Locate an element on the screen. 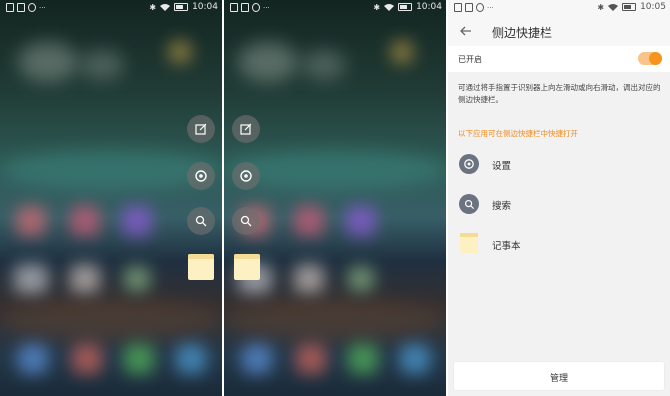 The height and width of the screenshot is (396, 670). item-label: 设置 is located at coordinates (502, 166).